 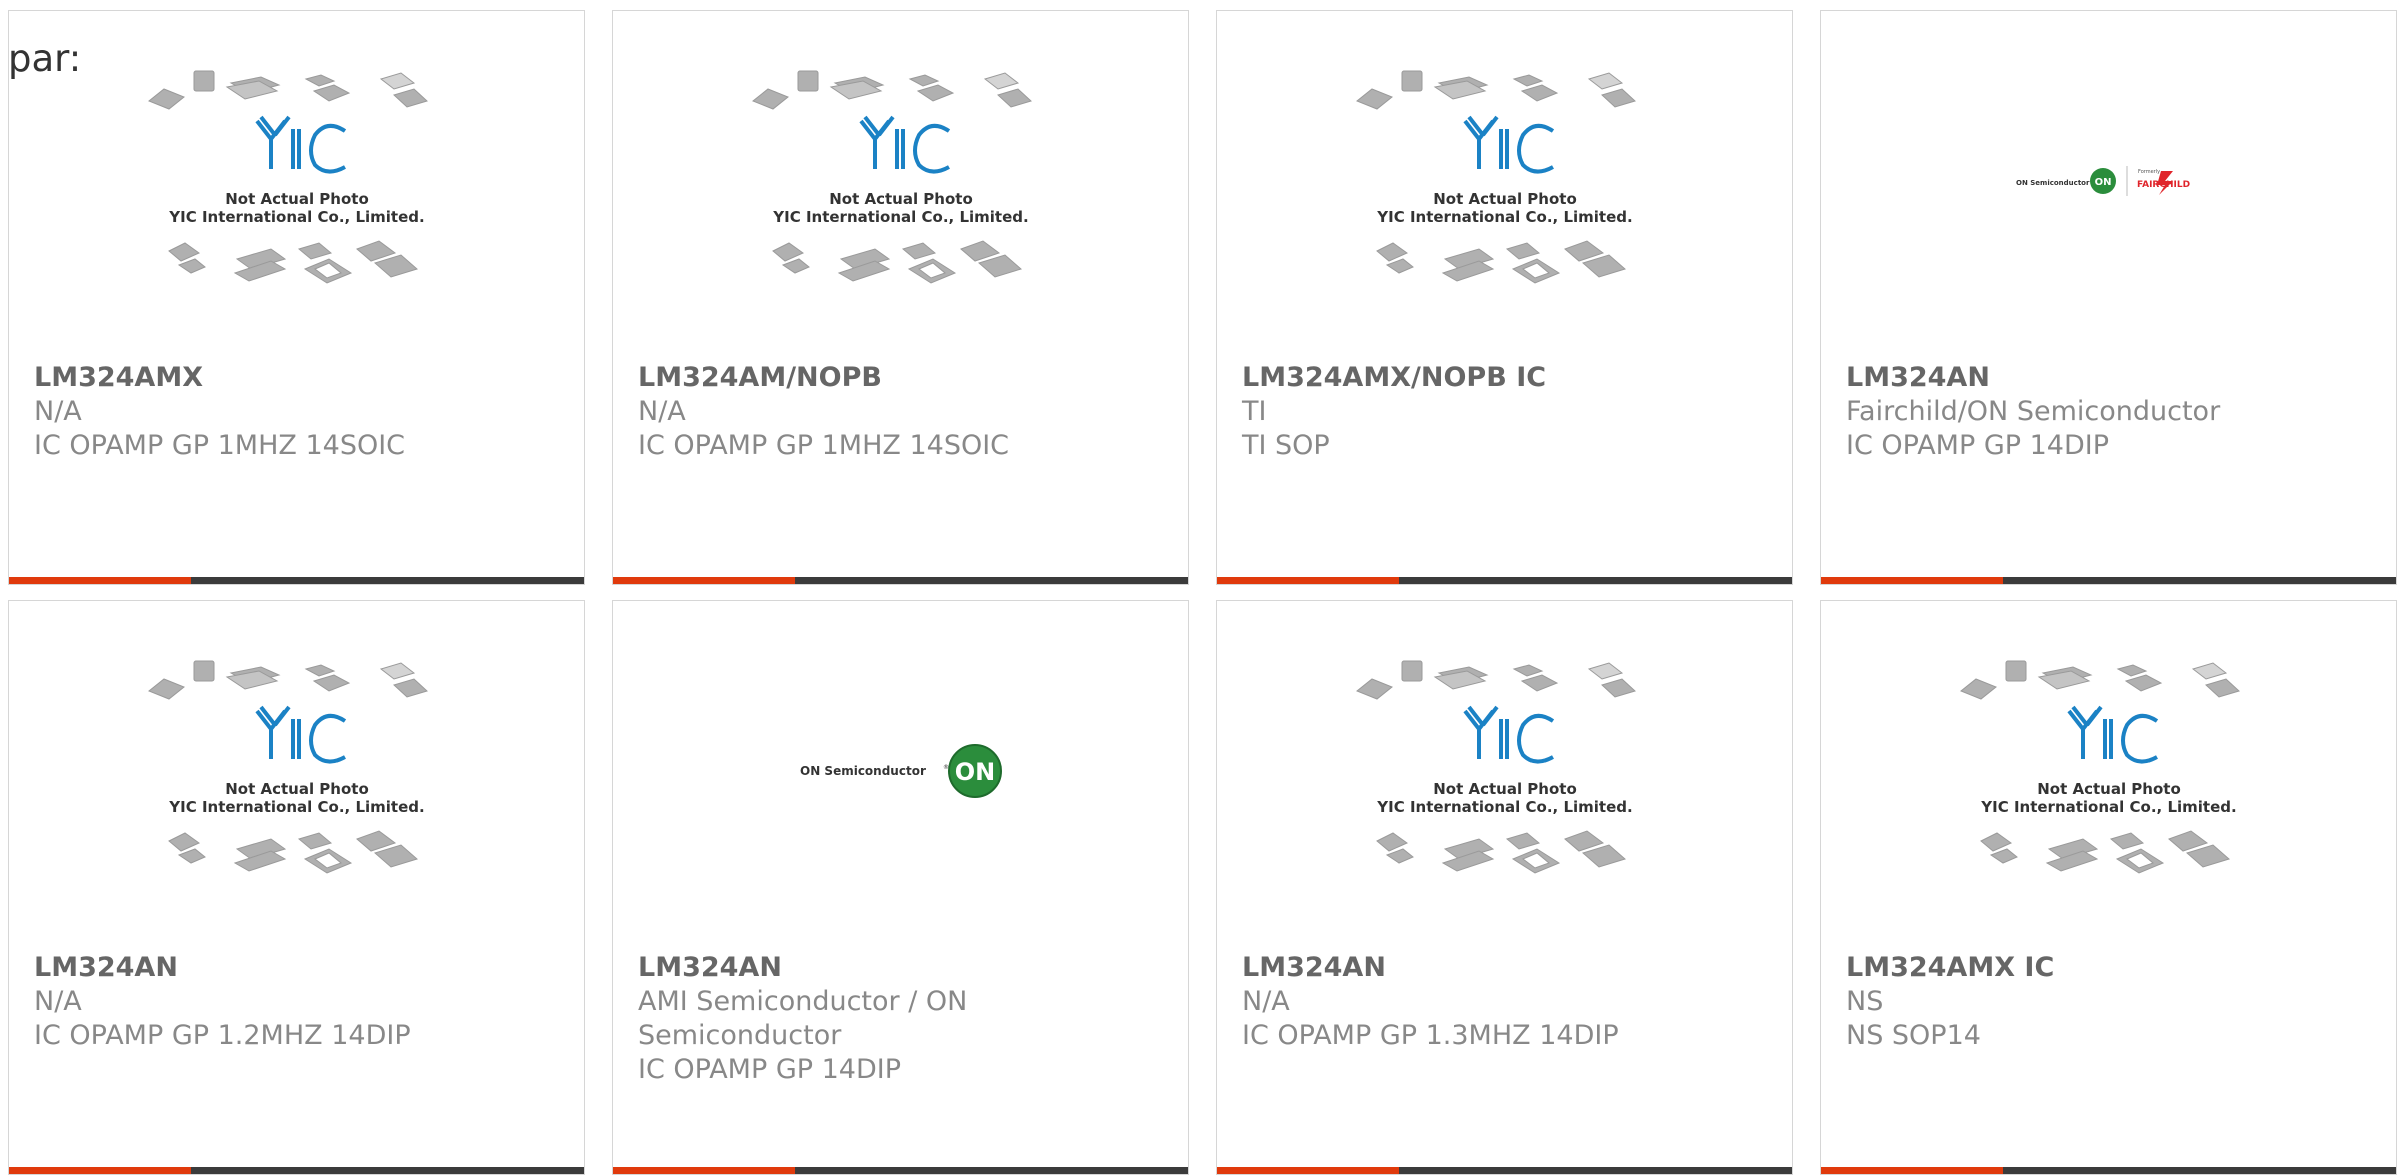 What do you see at coordinates (1507, 378) in the screenshot?
I see `part-number: LM324AMX/NOPB IC` at bounding box center [1507, 378].